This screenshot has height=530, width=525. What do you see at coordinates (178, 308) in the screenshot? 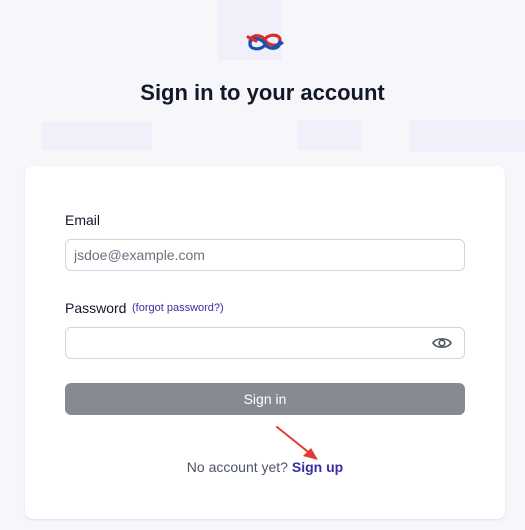
I see `forgot-password-link: (forgot password?)` at bounding box center [178, 308].